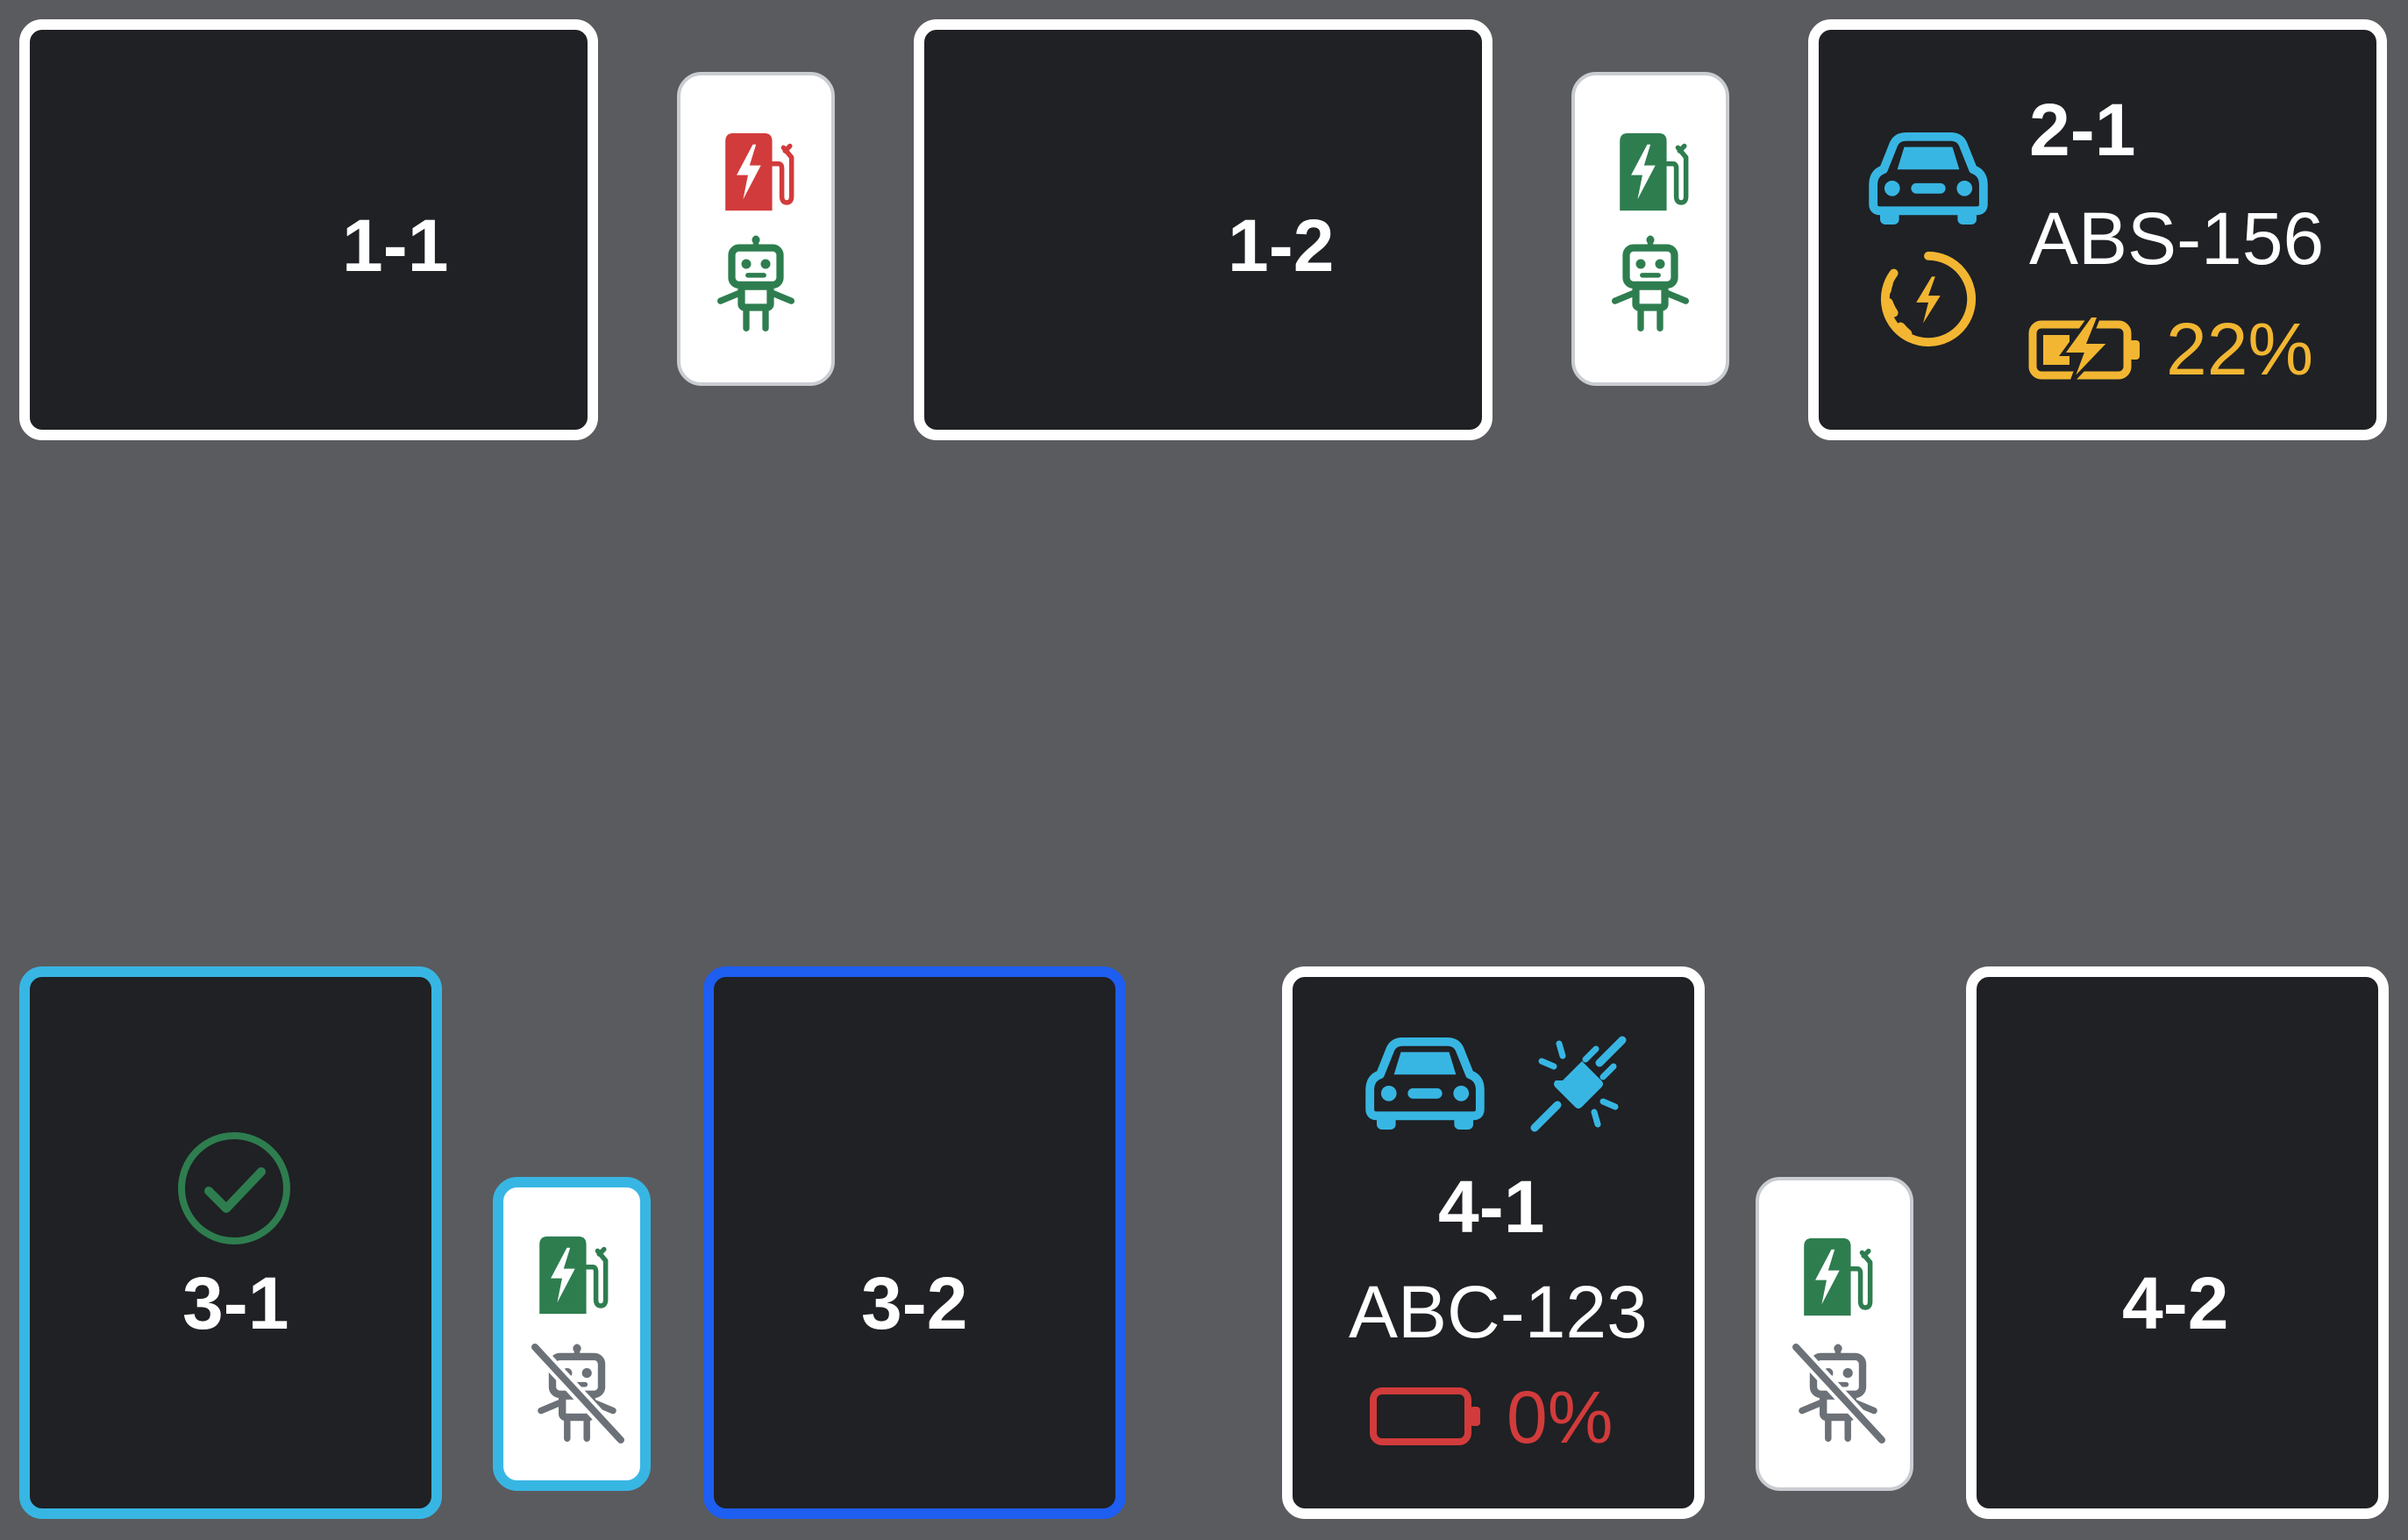 The width and height of the screenshot is (2408, 1540). Describe the element at coordinates (396, 245) in the screenshot. I see `spot-label: 1-1` at that location.